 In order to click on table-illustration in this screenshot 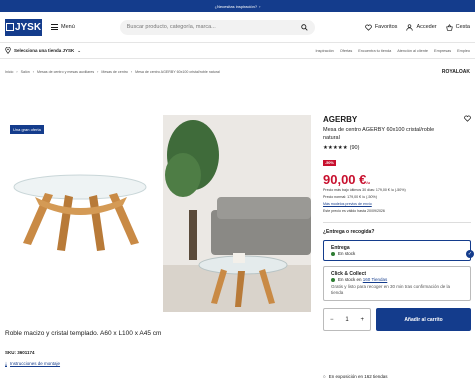, I will do `click(80, 212)`.